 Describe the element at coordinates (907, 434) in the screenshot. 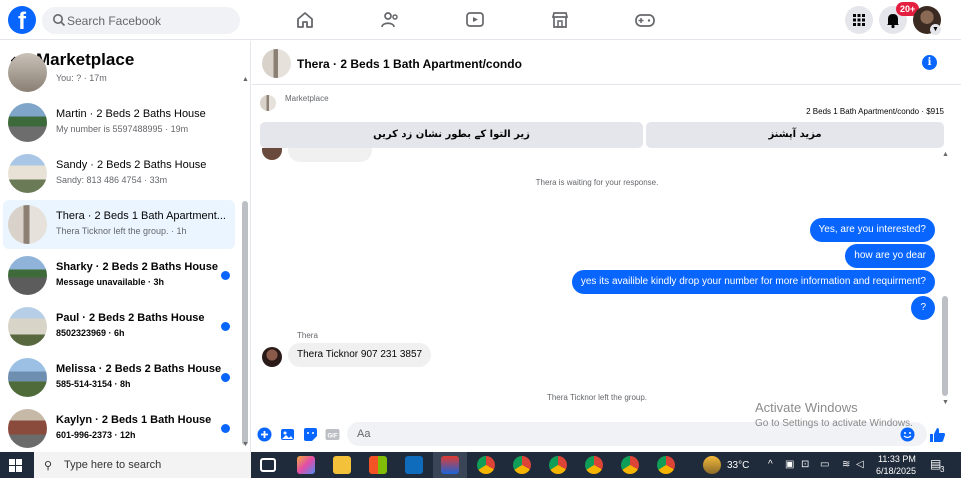

I see `emoji-icon` at that location.